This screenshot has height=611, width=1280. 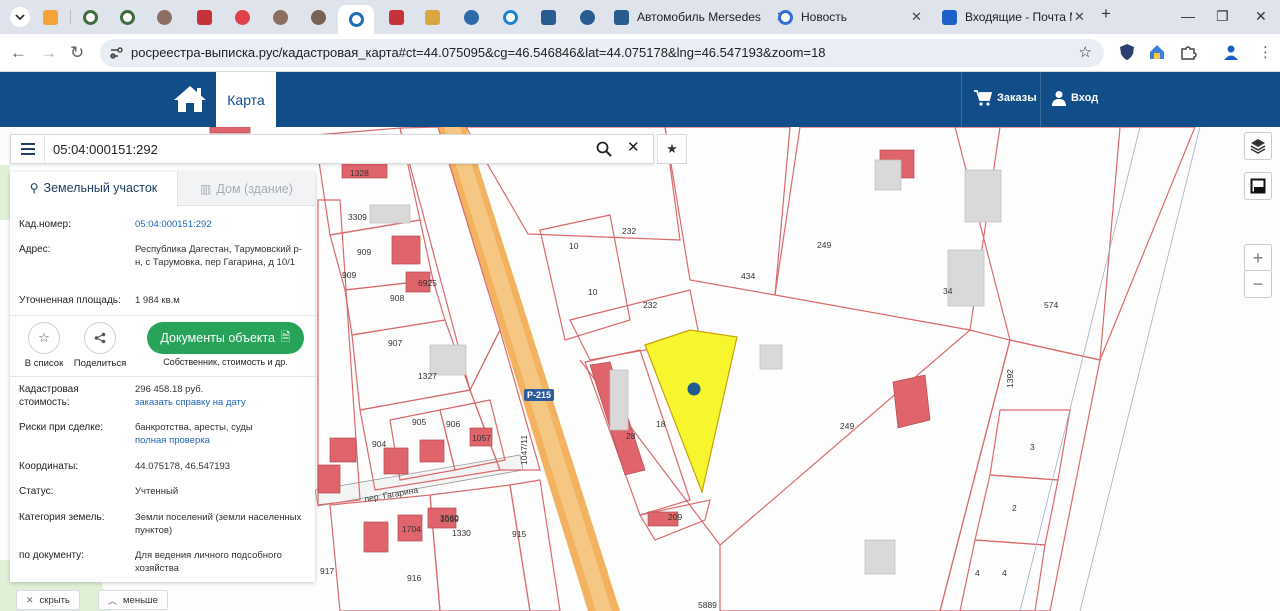 What do you see at coordinates (48, 600) in the screenshot?
I see `hide-panel-button: ✕ скрыть` at bounding box center [48, 600].